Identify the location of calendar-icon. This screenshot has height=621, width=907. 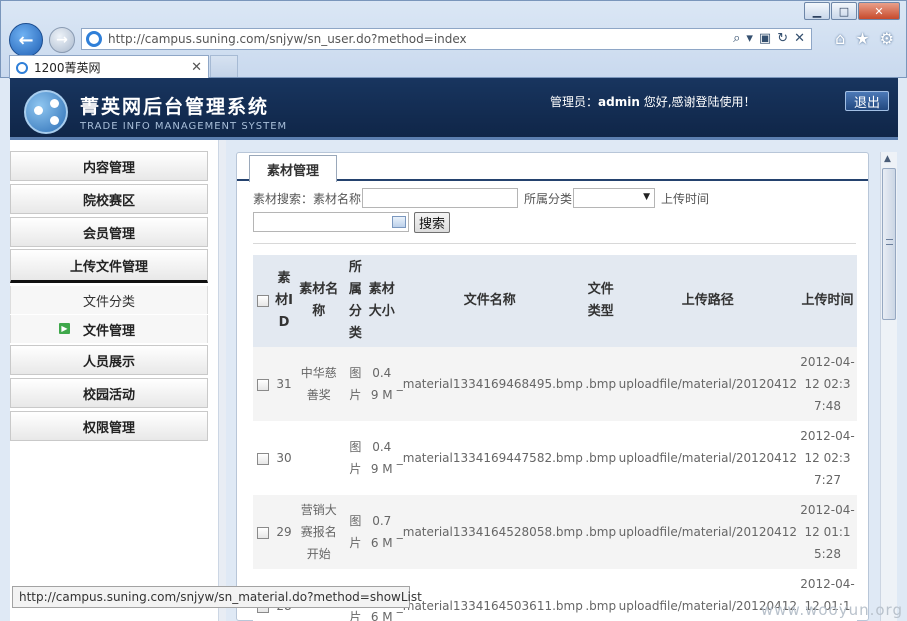
(399, 222).